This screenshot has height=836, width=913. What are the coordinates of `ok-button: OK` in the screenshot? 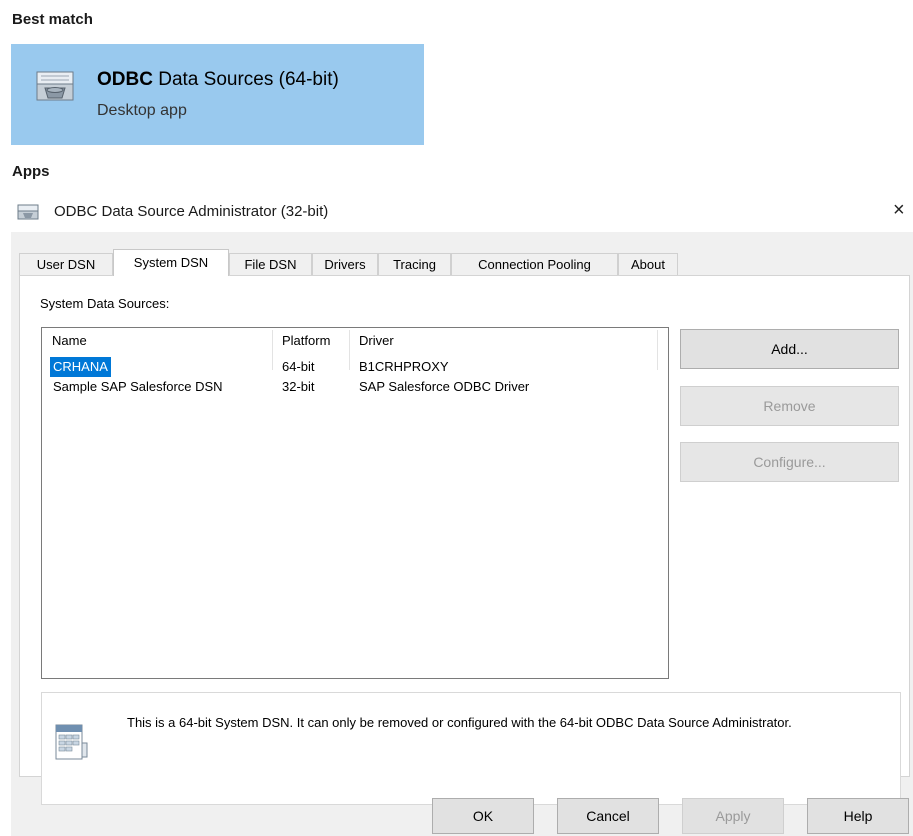 It's located at (483, 816).